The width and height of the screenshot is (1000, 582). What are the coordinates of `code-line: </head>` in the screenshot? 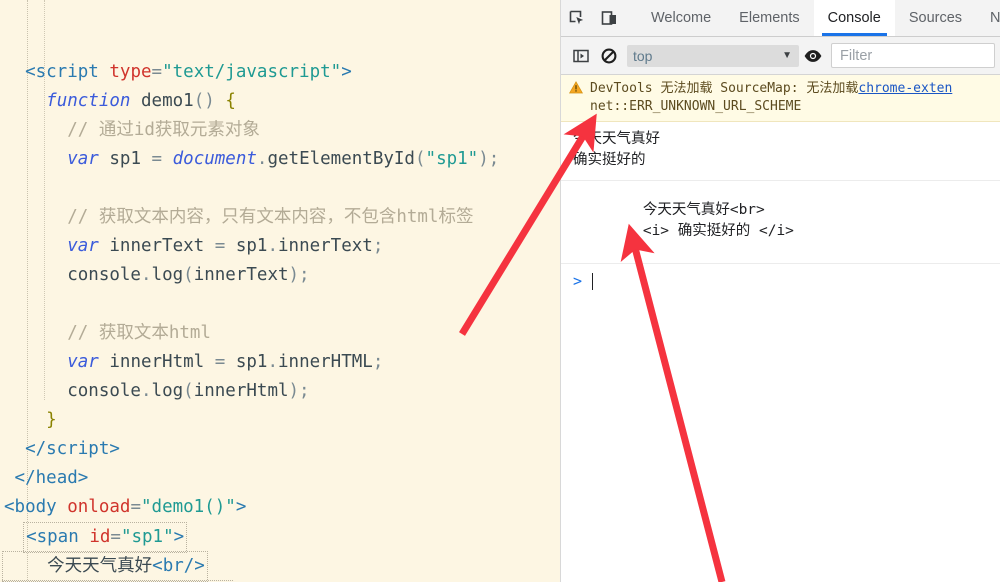 It's located at (51, 478).